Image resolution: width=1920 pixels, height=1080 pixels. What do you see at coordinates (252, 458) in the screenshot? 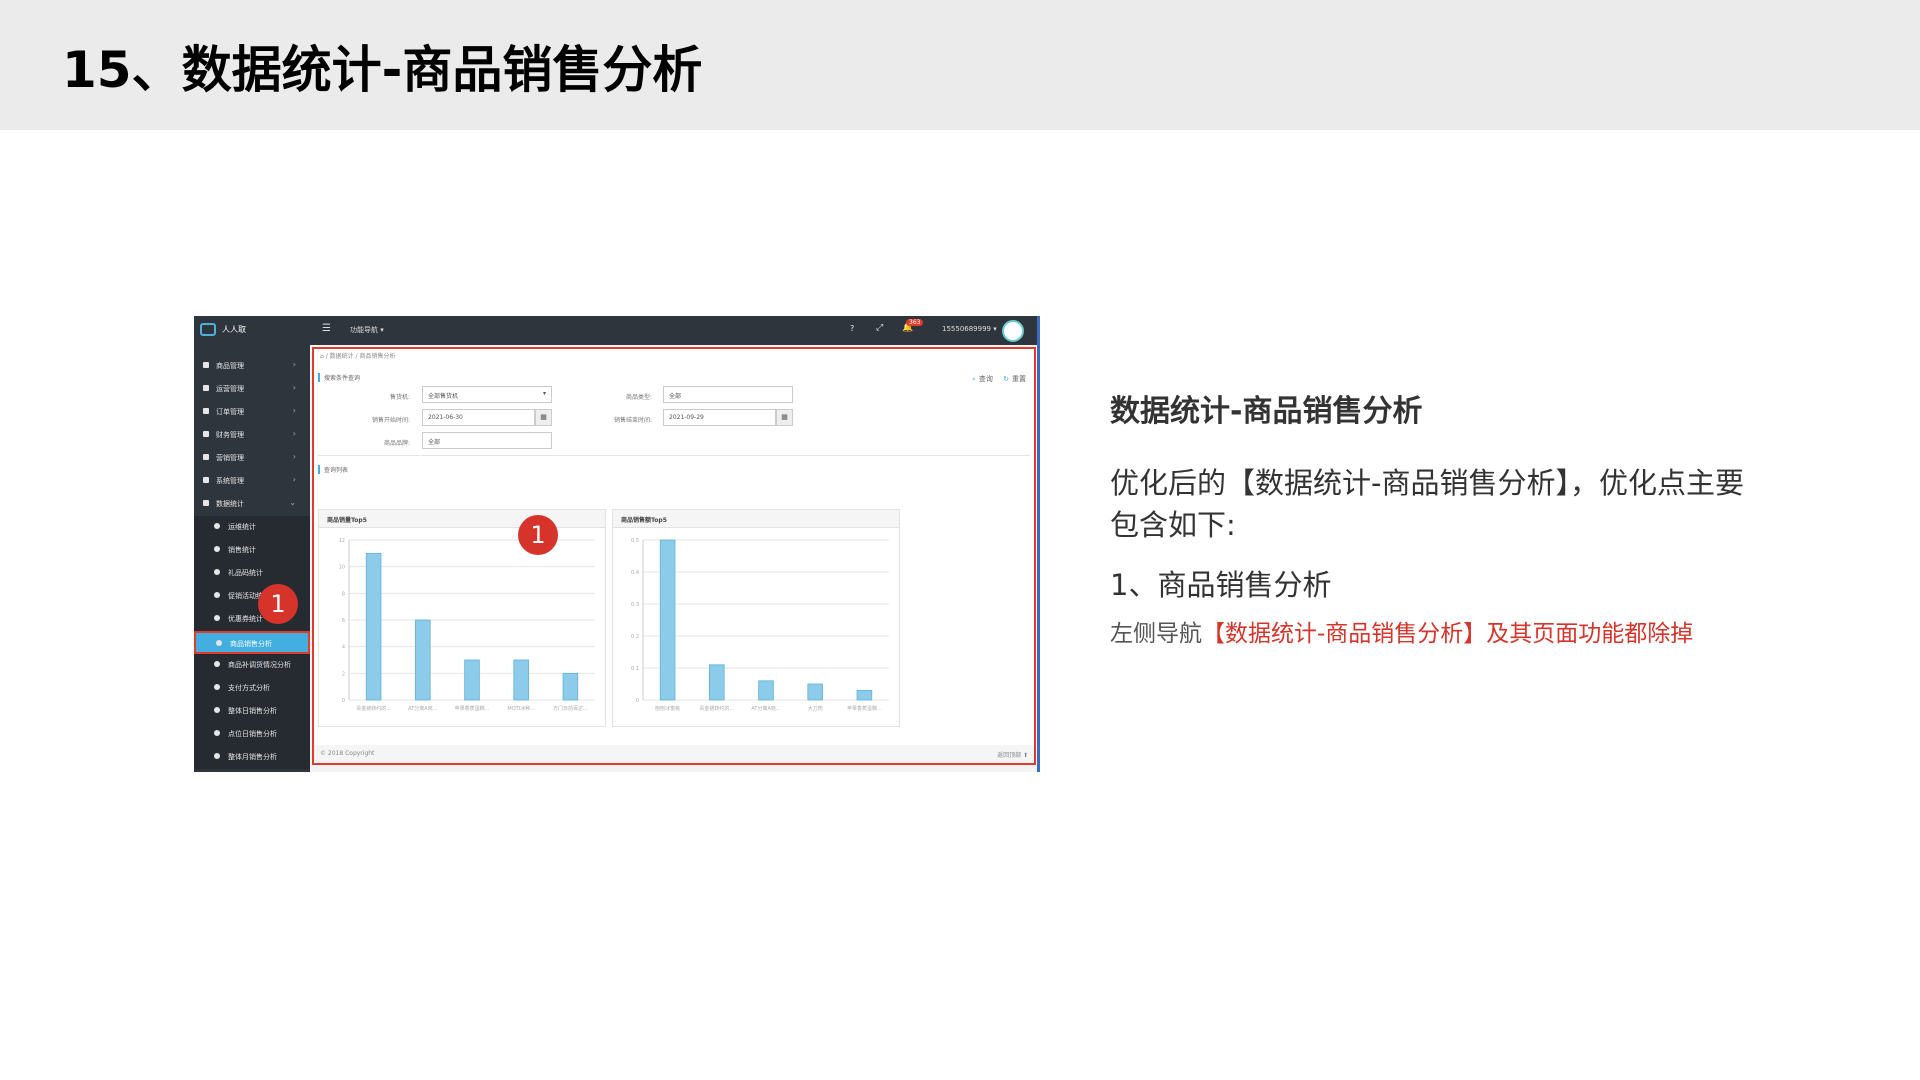
I see `sidebar-item-marketing: 营销管理 ›` at bounding box center [252, 458].